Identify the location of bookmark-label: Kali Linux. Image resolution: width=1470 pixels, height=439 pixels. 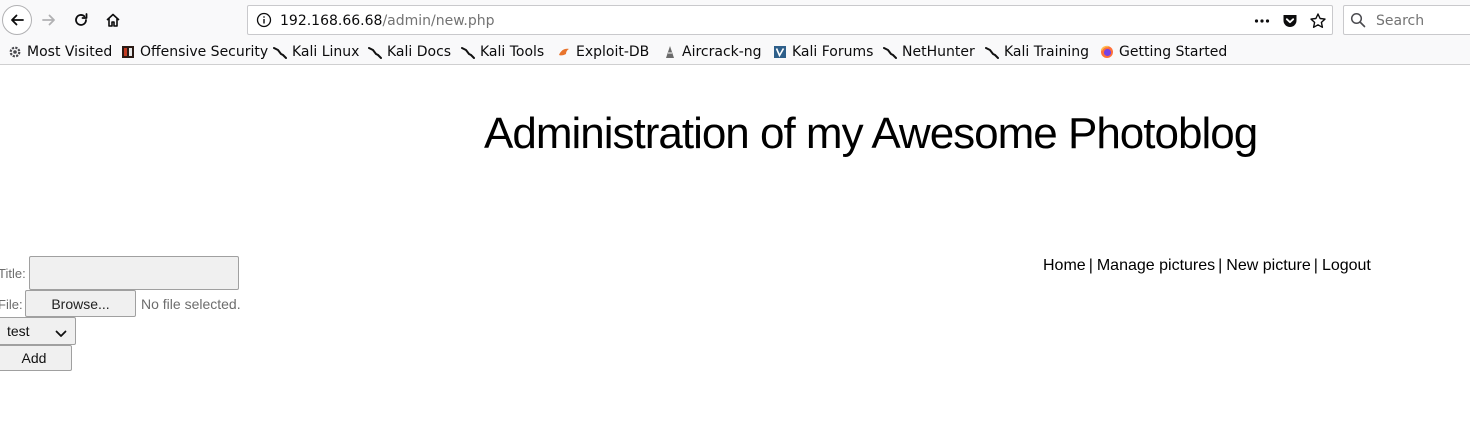
(326, 52).